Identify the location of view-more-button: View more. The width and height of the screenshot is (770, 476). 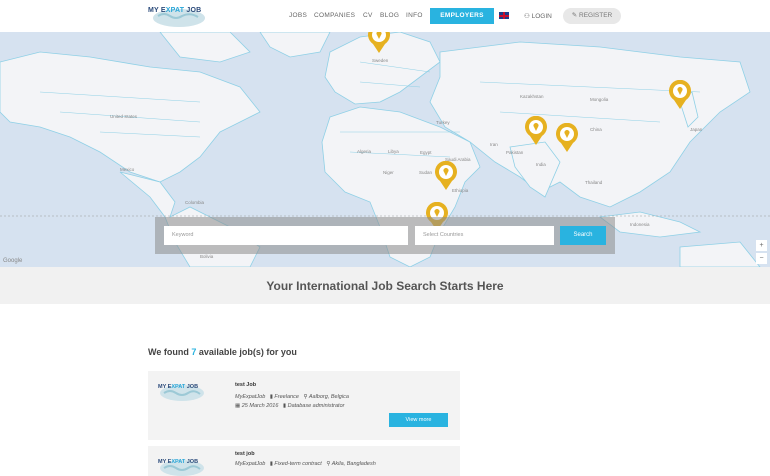
(418, 420).